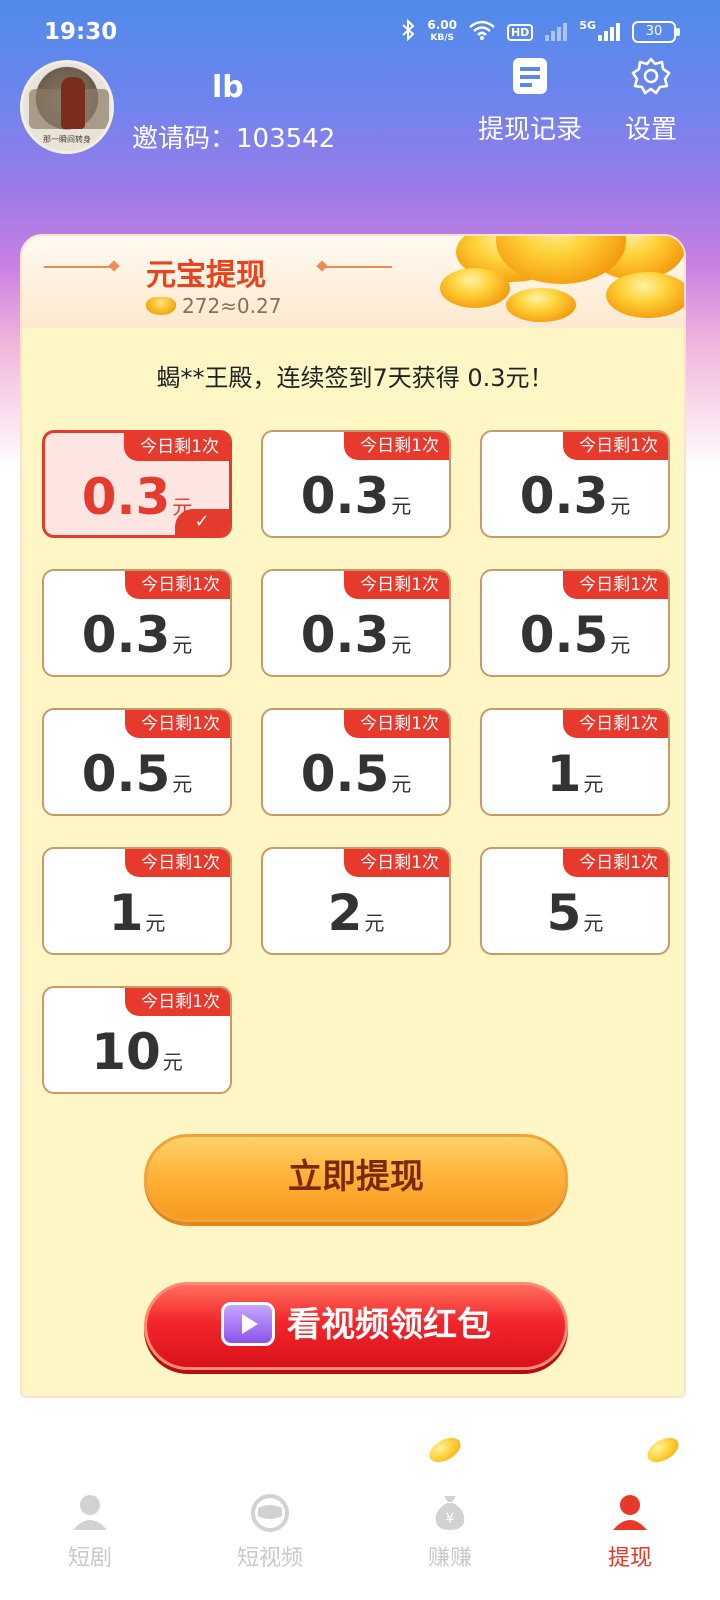  I want to click on net-speed: 6.00 KB/S, so click(442, 31).